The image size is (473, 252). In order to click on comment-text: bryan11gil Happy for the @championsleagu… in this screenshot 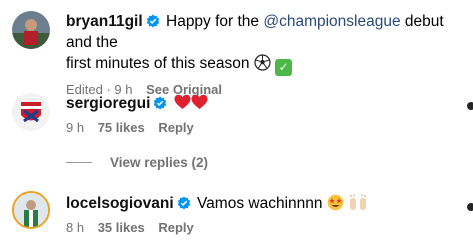, I will do `click(255, 32)`.